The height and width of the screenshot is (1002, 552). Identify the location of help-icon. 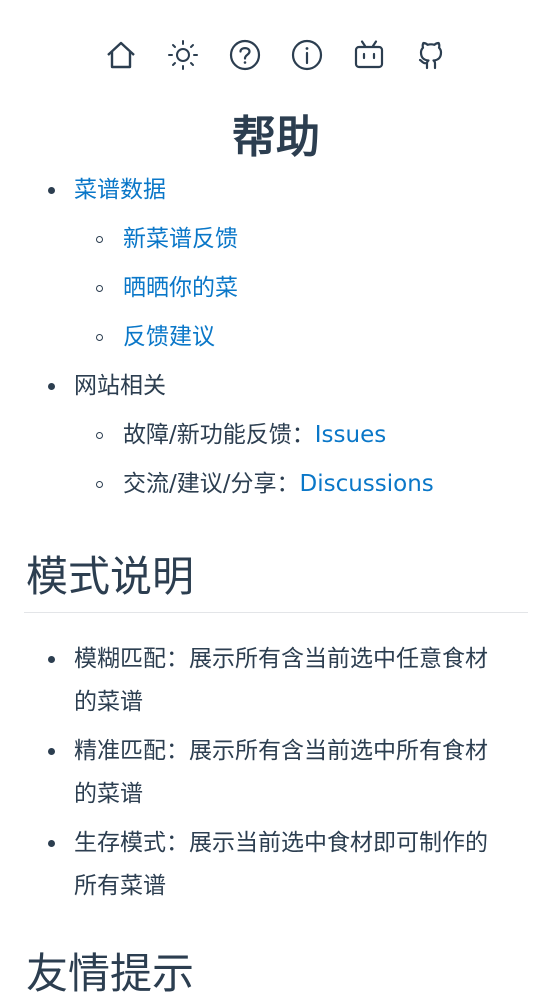
(245, 55).